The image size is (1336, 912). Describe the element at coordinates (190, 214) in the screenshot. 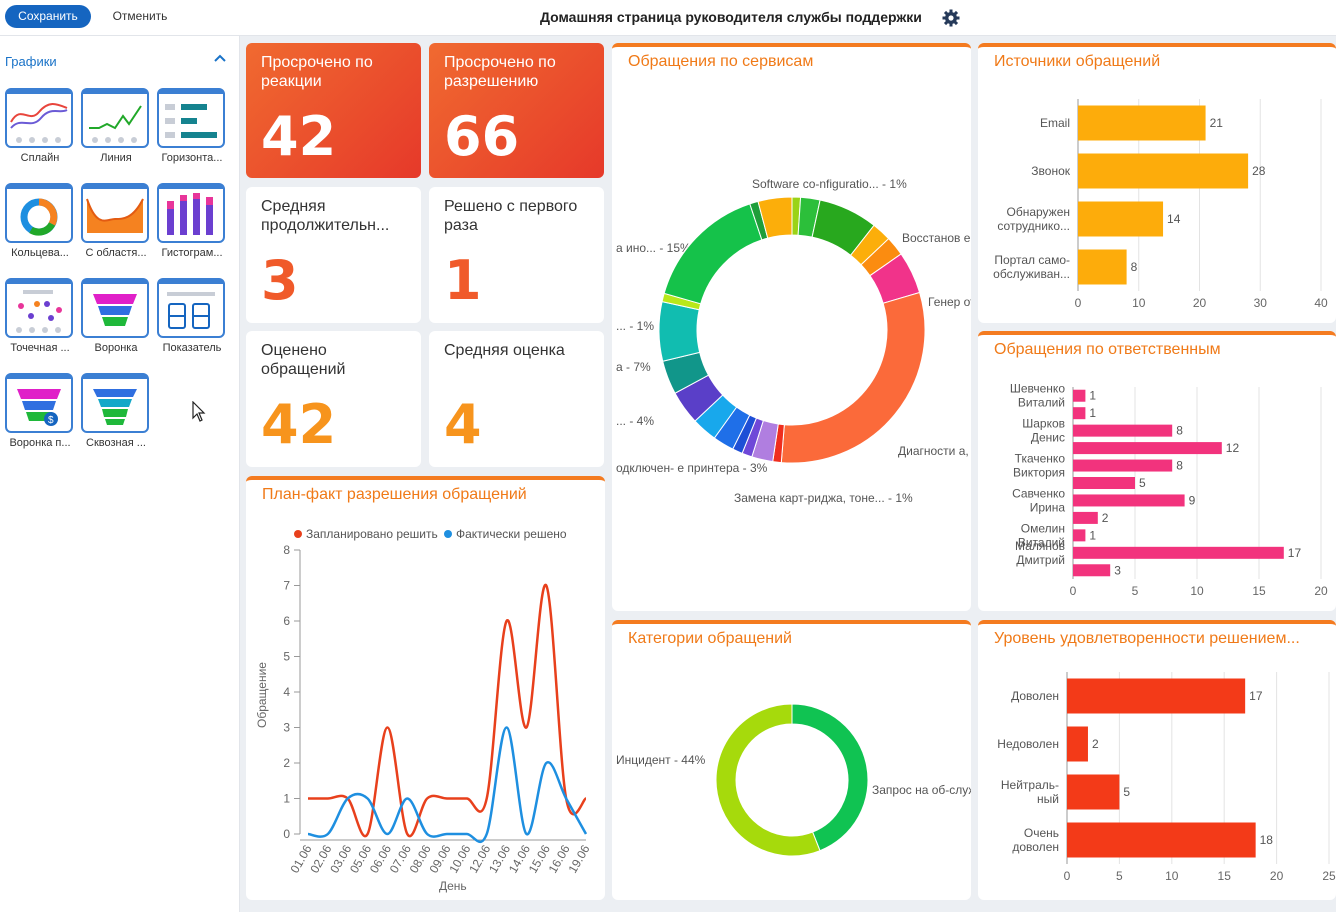

I see `histogram-icon` at that location.